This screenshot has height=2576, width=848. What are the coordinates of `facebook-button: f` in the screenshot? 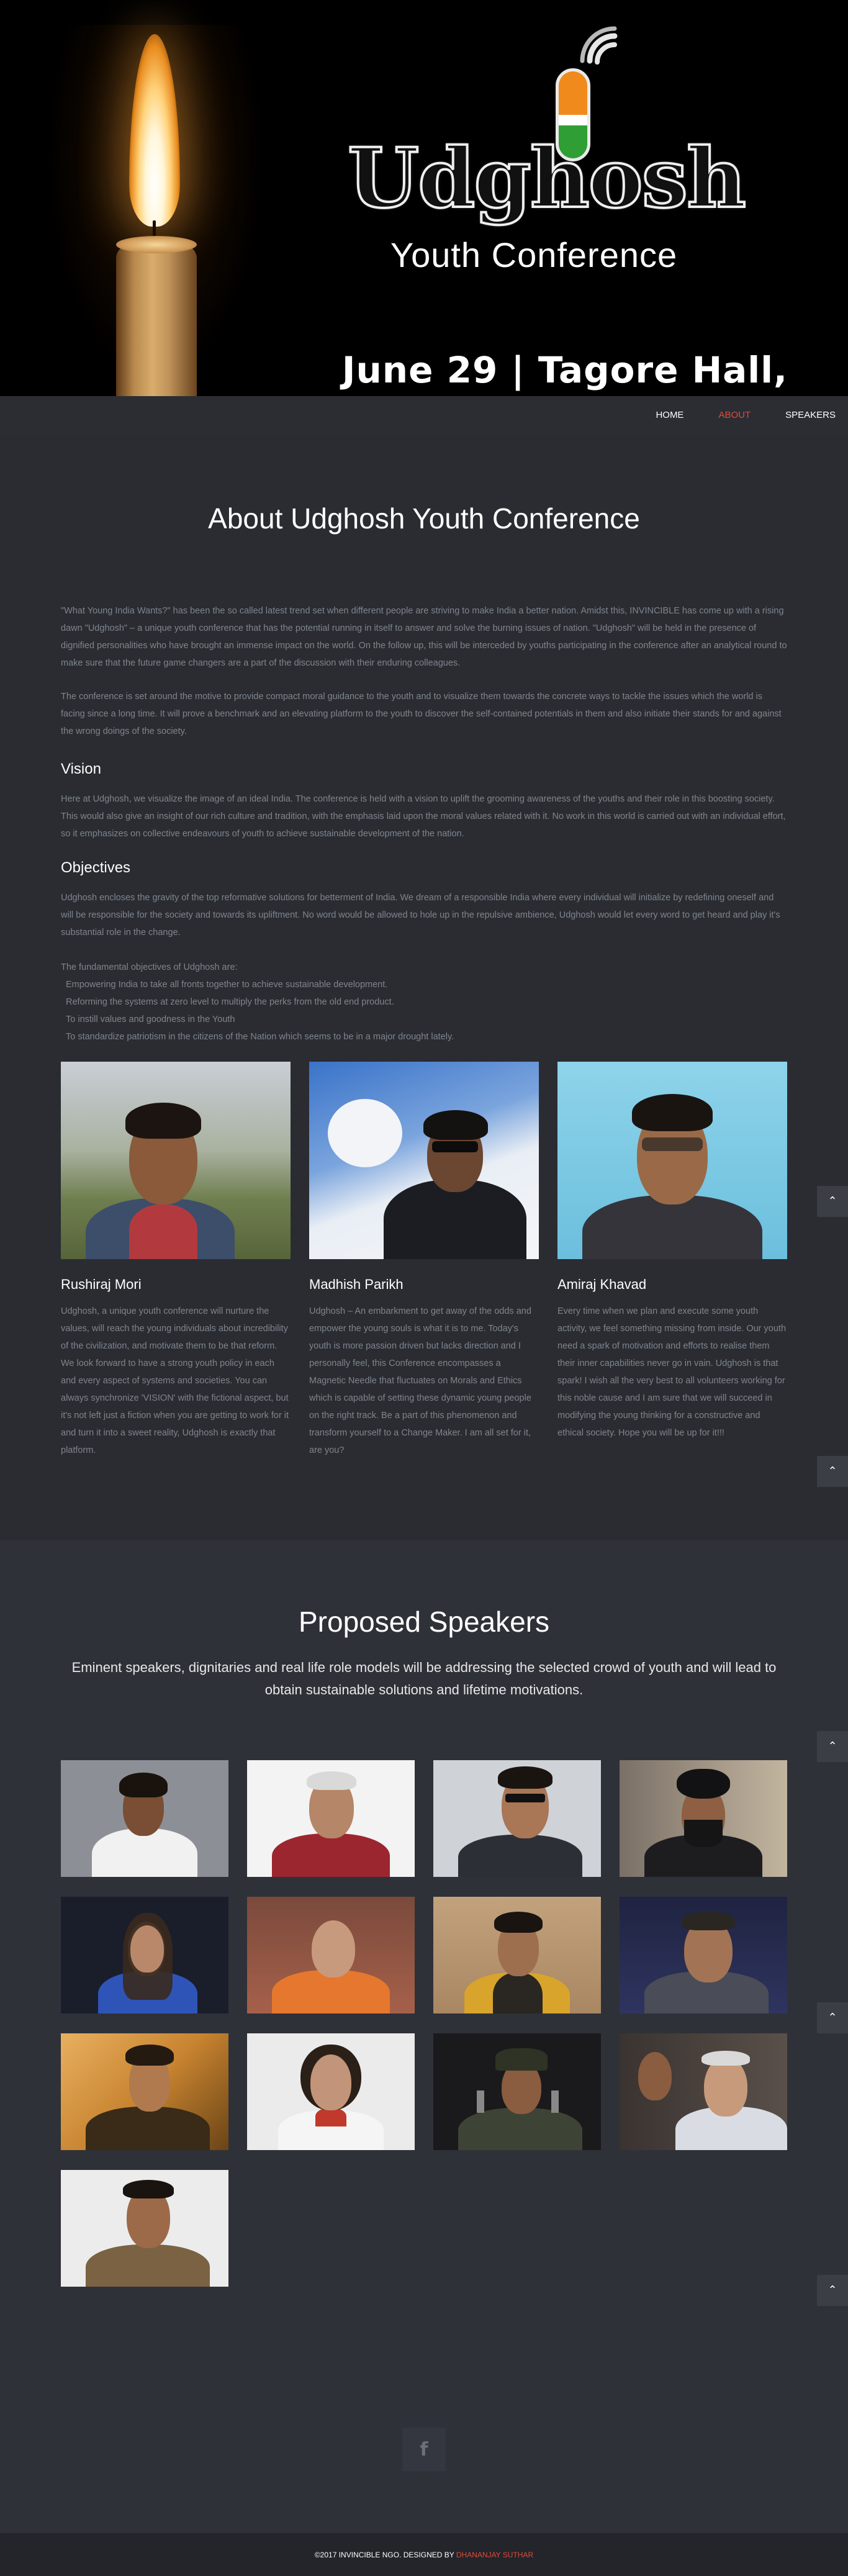 It's located at (424, 2449).